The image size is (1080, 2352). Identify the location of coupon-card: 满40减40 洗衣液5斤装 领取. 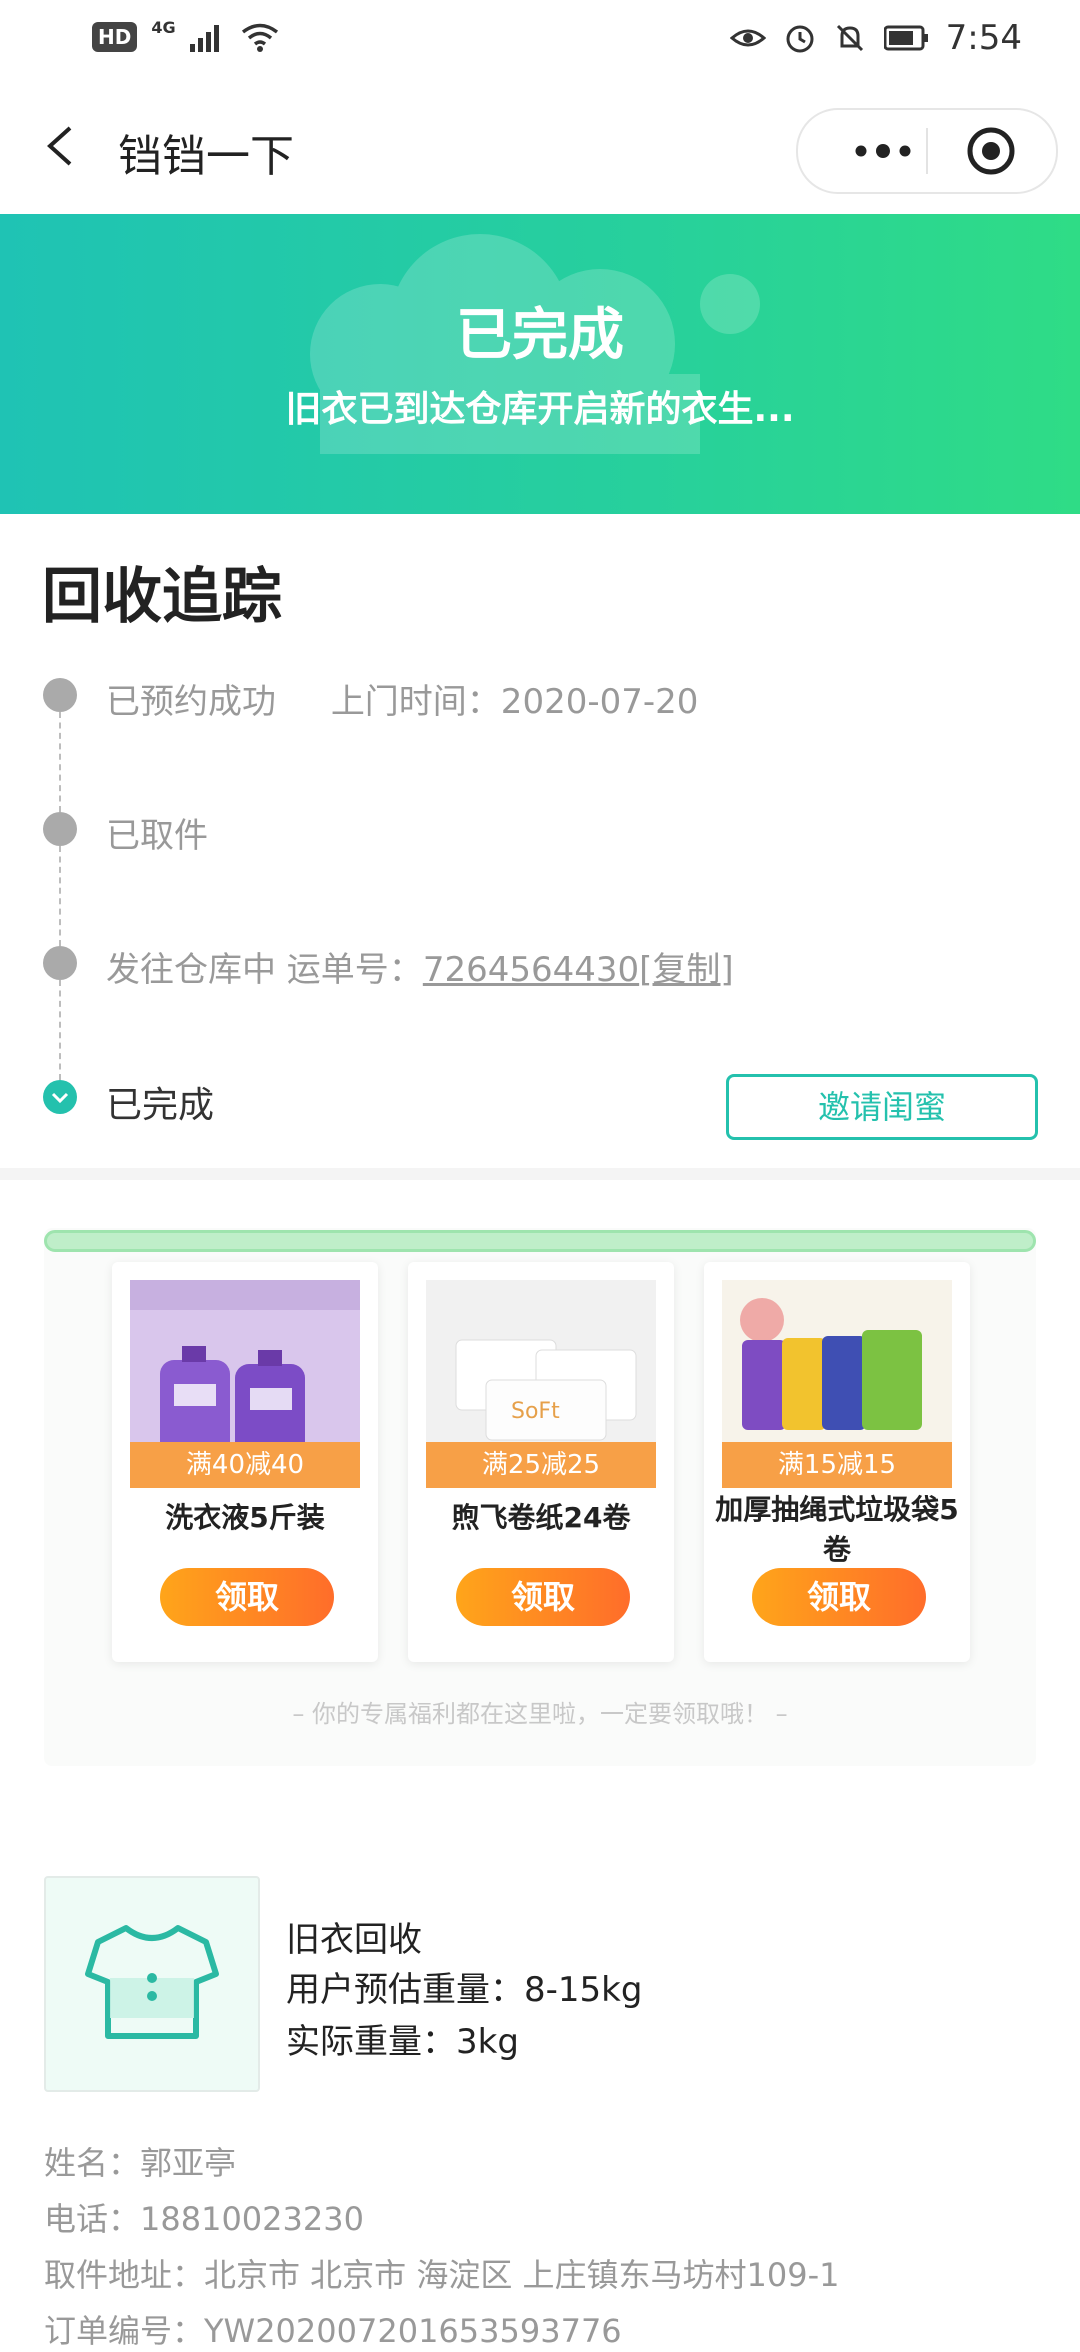
(245, 1462).